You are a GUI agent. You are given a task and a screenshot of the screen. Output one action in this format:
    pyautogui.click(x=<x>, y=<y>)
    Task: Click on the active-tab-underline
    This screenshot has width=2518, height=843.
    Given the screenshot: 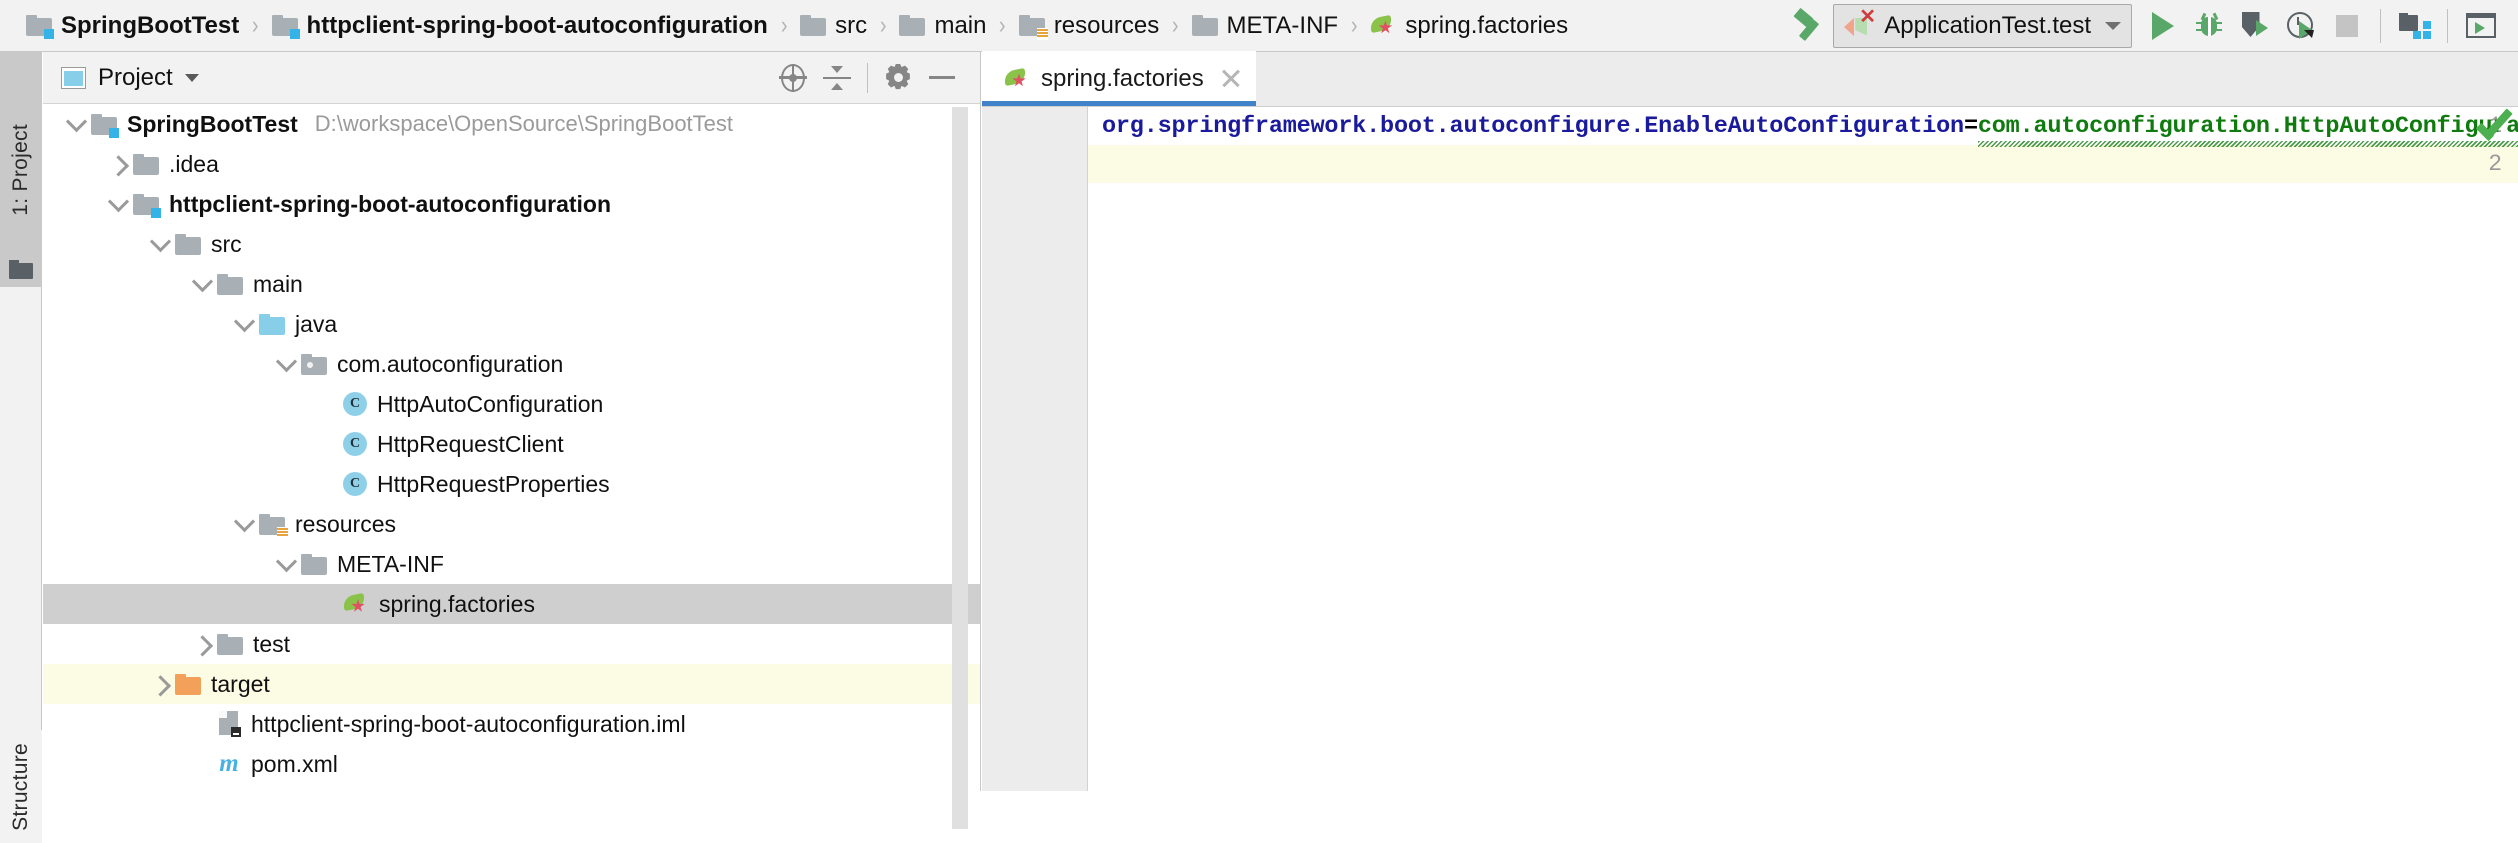 What is the action you would take?
    pyautogui.click(x=1119, y=103)
    